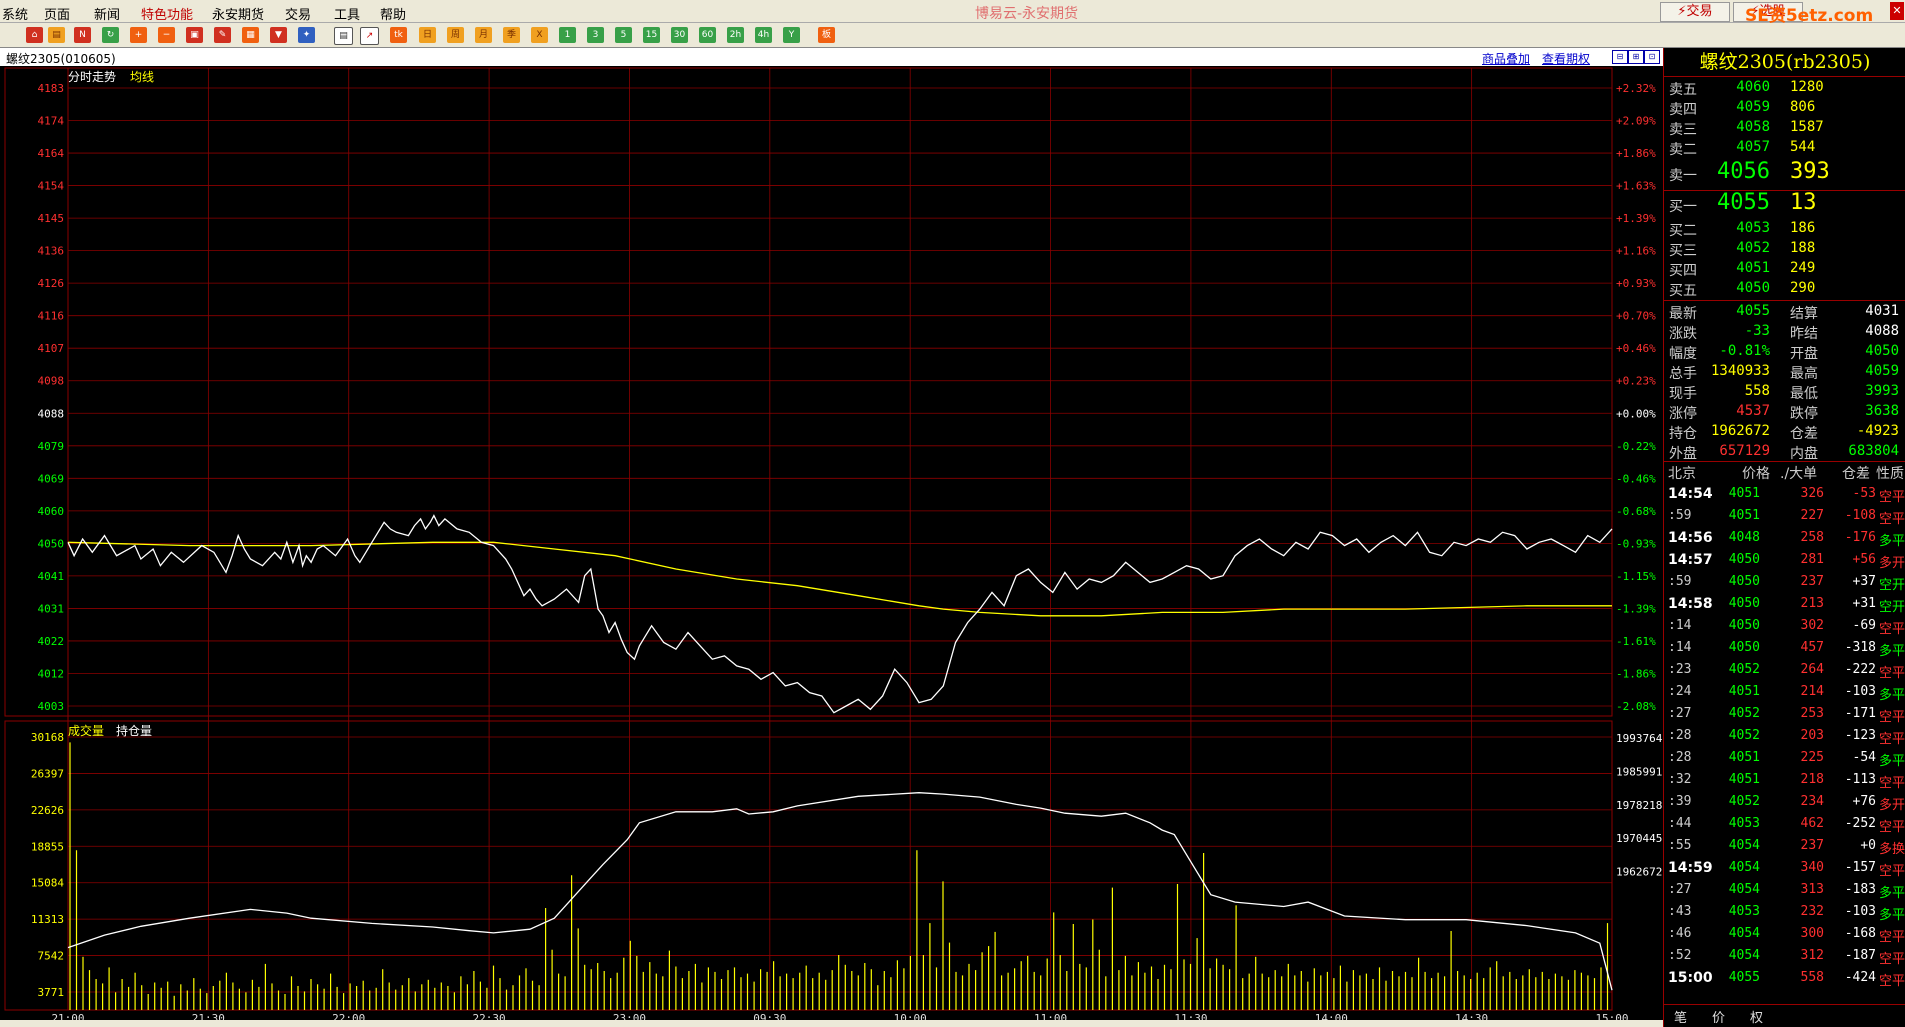 The image size is (1905, 1027). What do you see at coordinates (763, 35) in the screenshot?
I see `period-4h-button: 4h` at bounding box center [763, 35].